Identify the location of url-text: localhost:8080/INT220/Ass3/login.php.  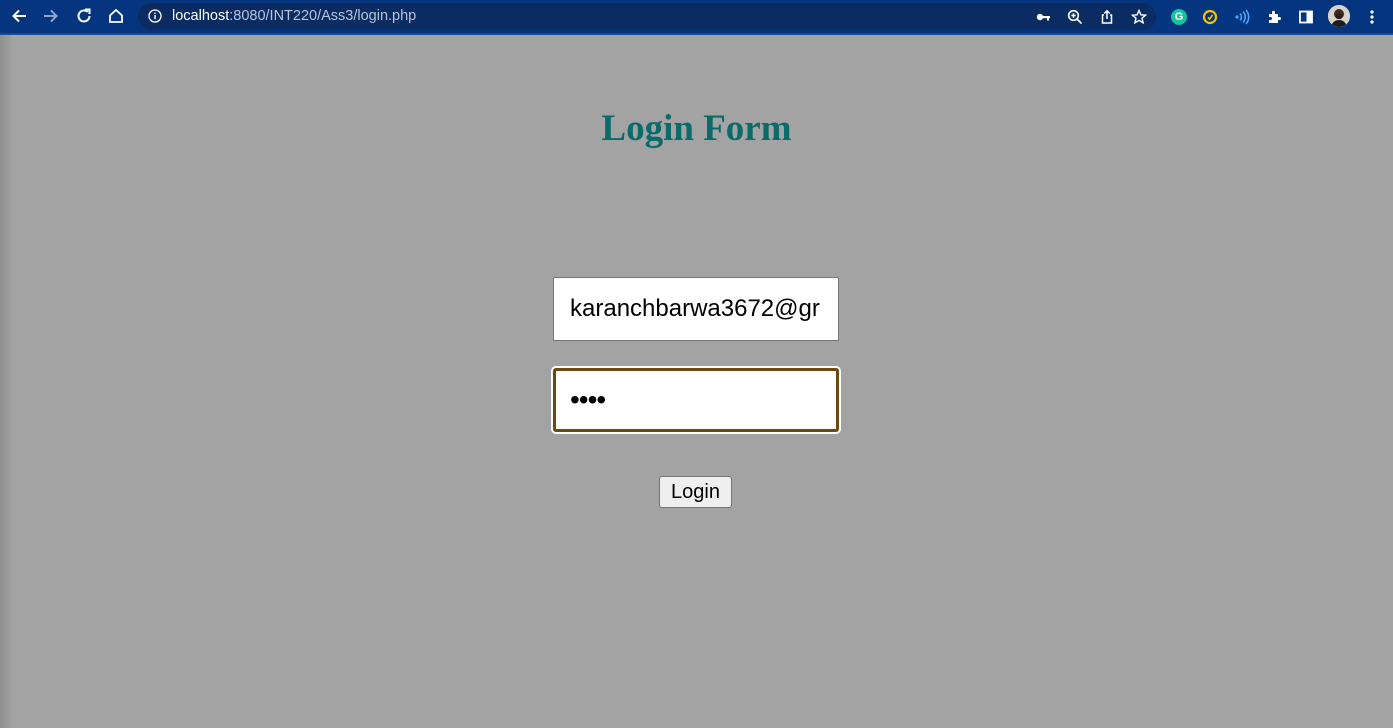
(294, 16).